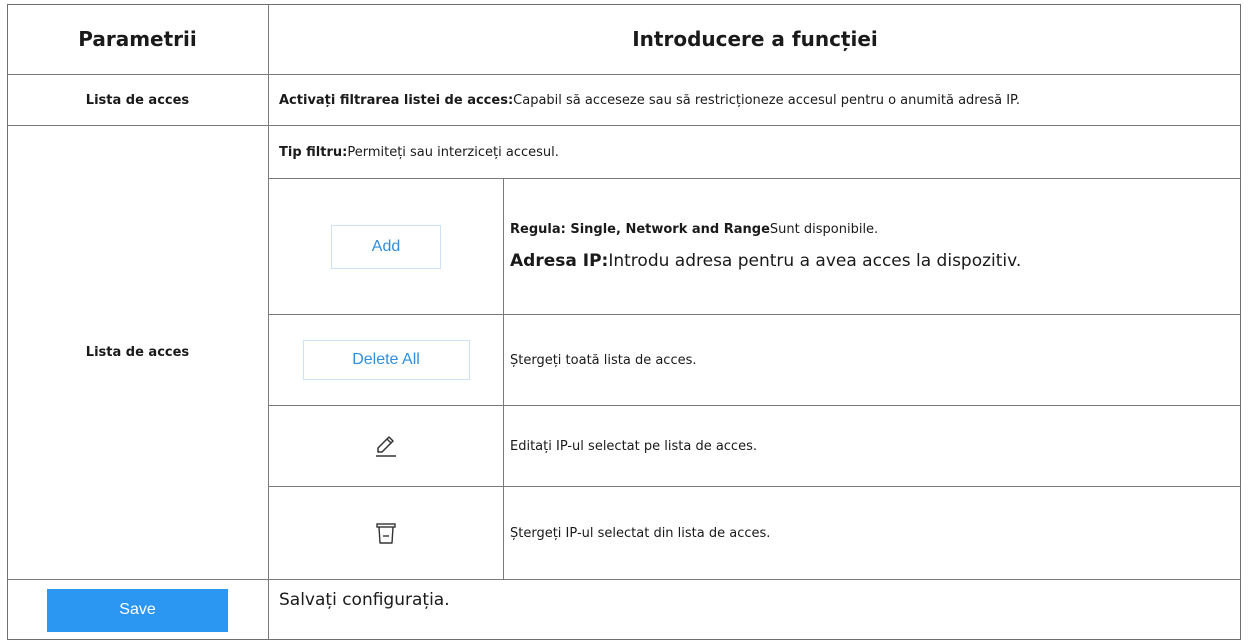 The image size is (1249, 644). Describe the element at coordinates (640, 229) in the screenshot. I see `desc-bold: Regula: Single, Network and Range` at that location.